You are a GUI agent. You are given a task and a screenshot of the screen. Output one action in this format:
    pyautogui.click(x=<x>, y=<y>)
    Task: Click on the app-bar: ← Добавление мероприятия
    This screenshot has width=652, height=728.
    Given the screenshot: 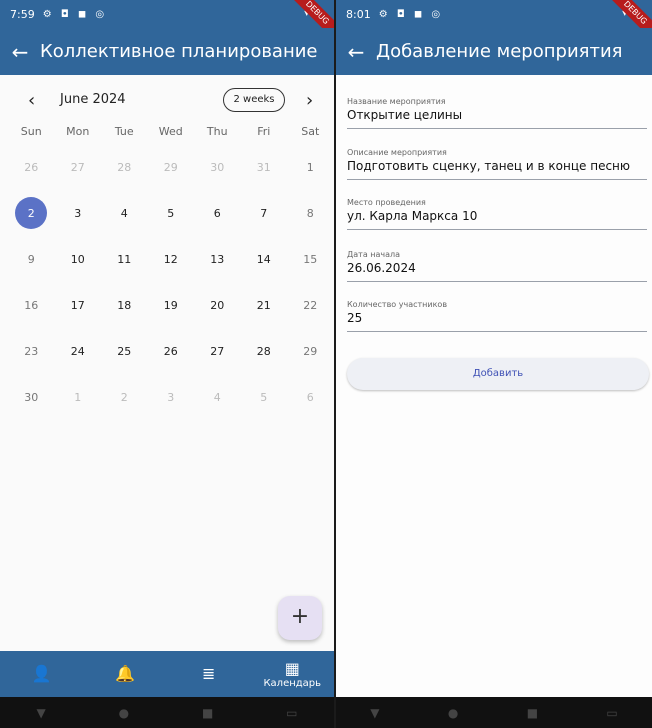 What is the action you would take?
    pyautogui.click(x=494, y=51)
    